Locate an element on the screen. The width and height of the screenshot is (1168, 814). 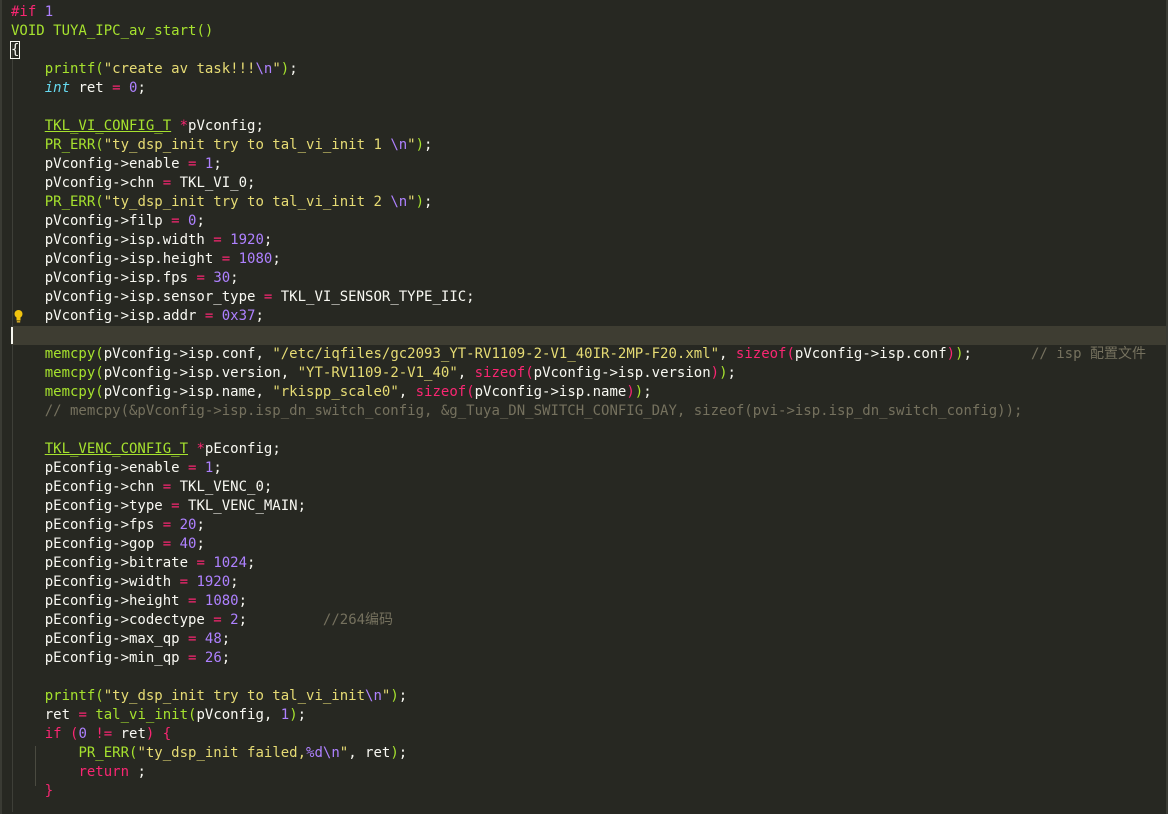
code-token: pEconfig->chn is located at coordinates (87, 487).